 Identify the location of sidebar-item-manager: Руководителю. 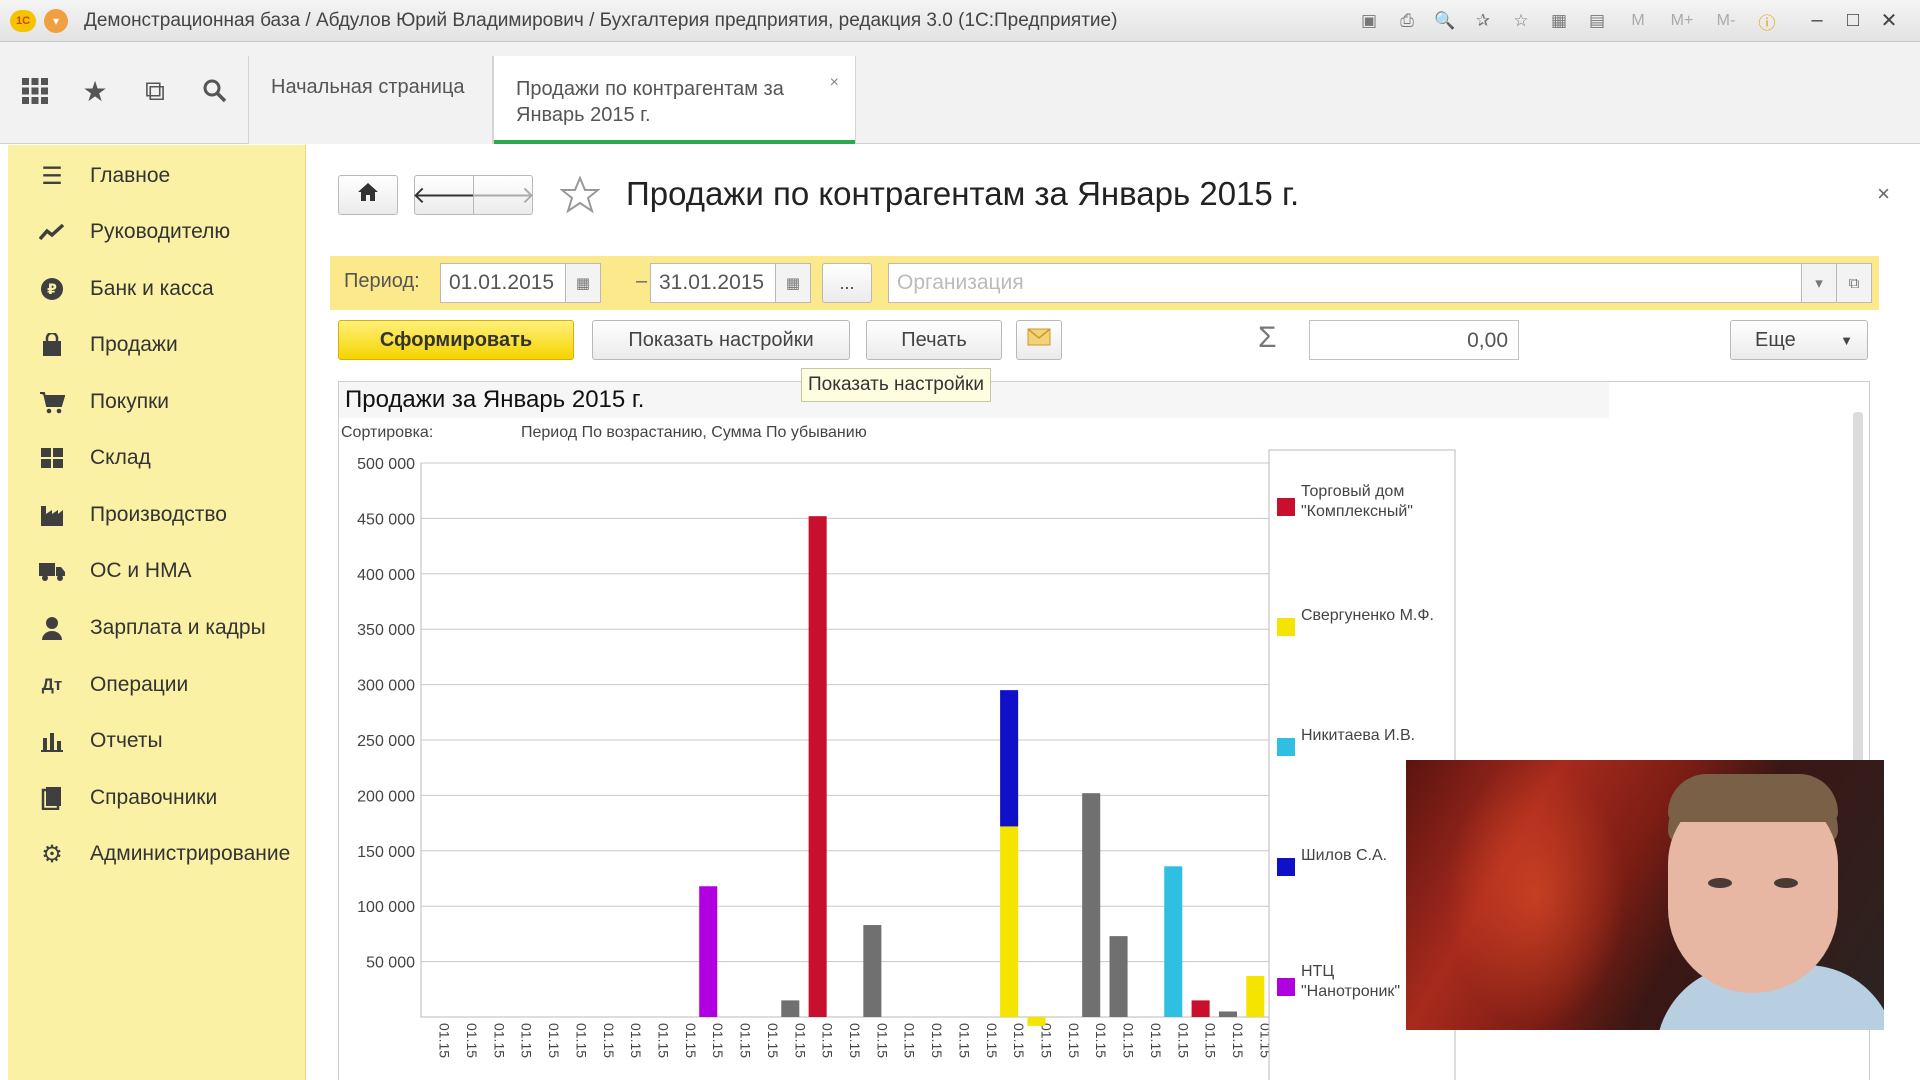
(157, 232).